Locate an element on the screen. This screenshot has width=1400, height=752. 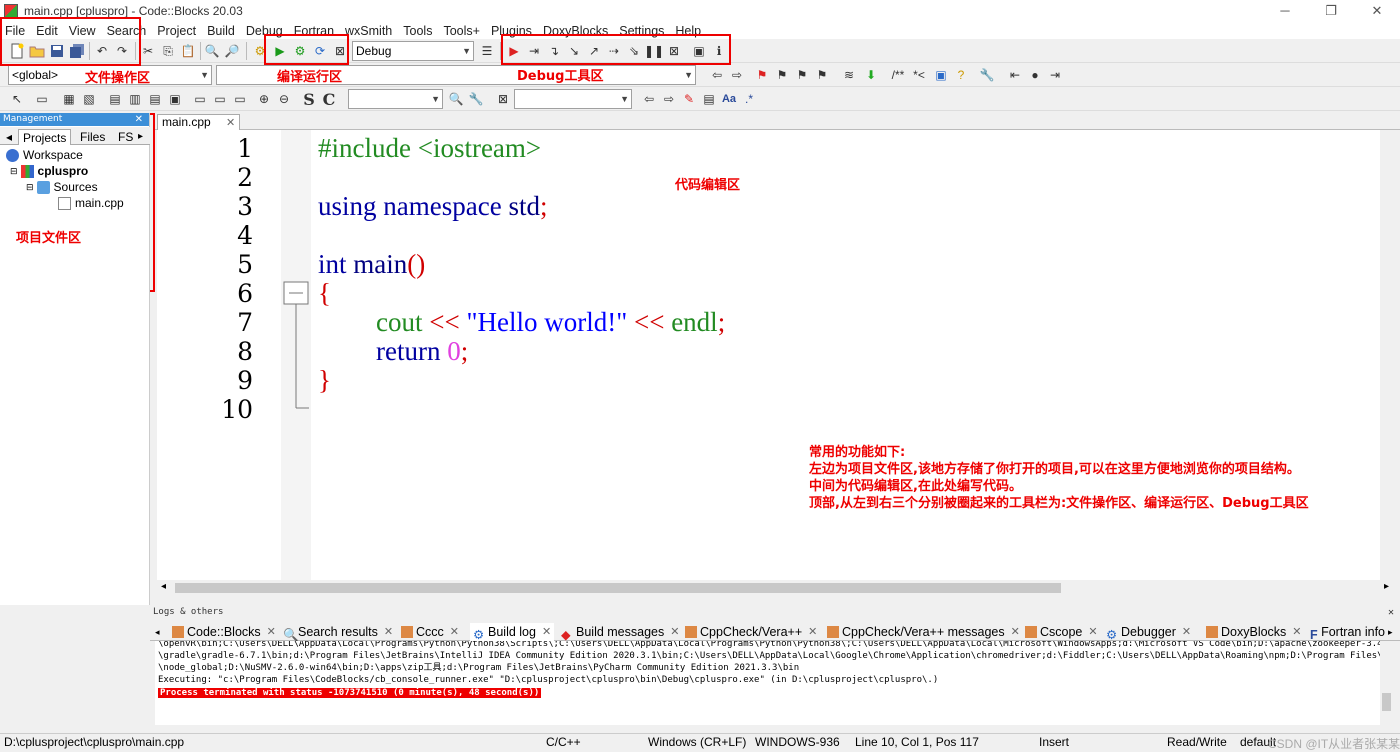
doxy-extract-icon: ⬇ is located at coordinates (871, 75).